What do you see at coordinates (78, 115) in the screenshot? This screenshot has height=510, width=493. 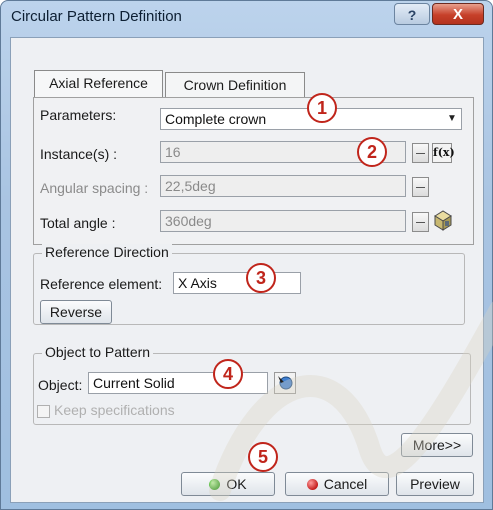 I see `parameters-label: Parameters:` at bounding box center [78, 115].